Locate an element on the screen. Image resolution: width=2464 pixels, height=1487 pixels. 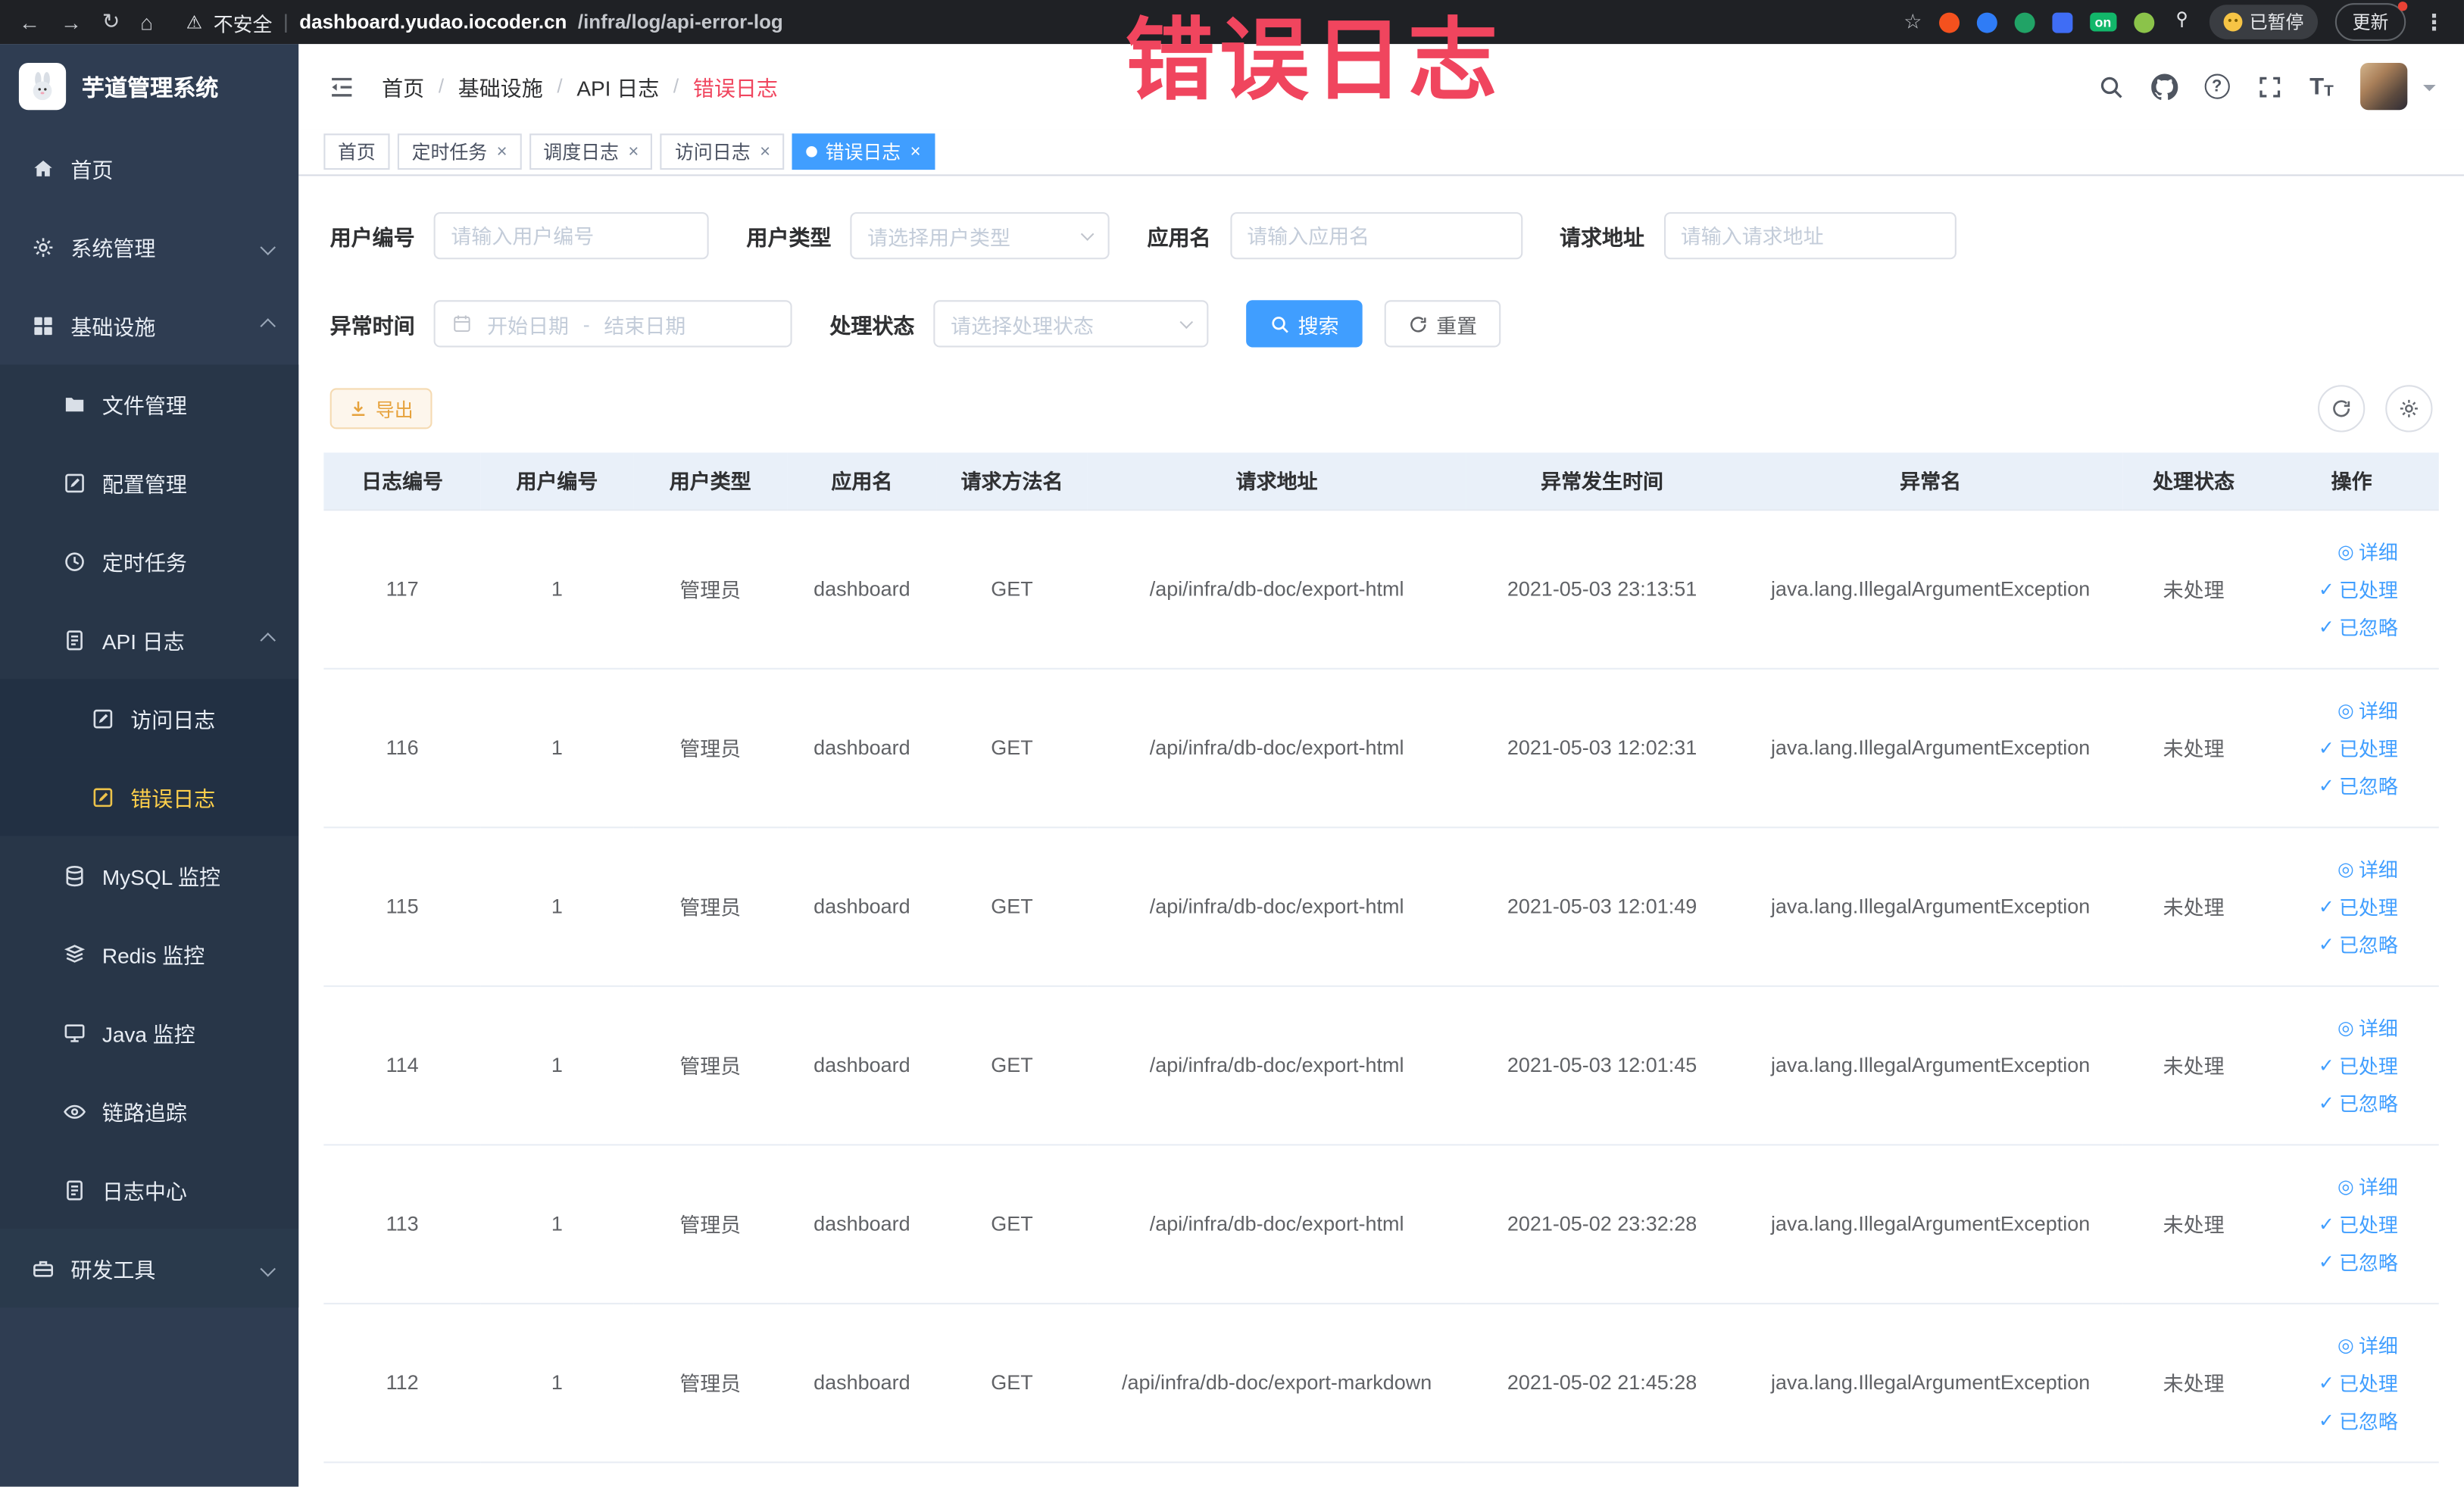
forward-icon: → is located at coordinates (71, 21).